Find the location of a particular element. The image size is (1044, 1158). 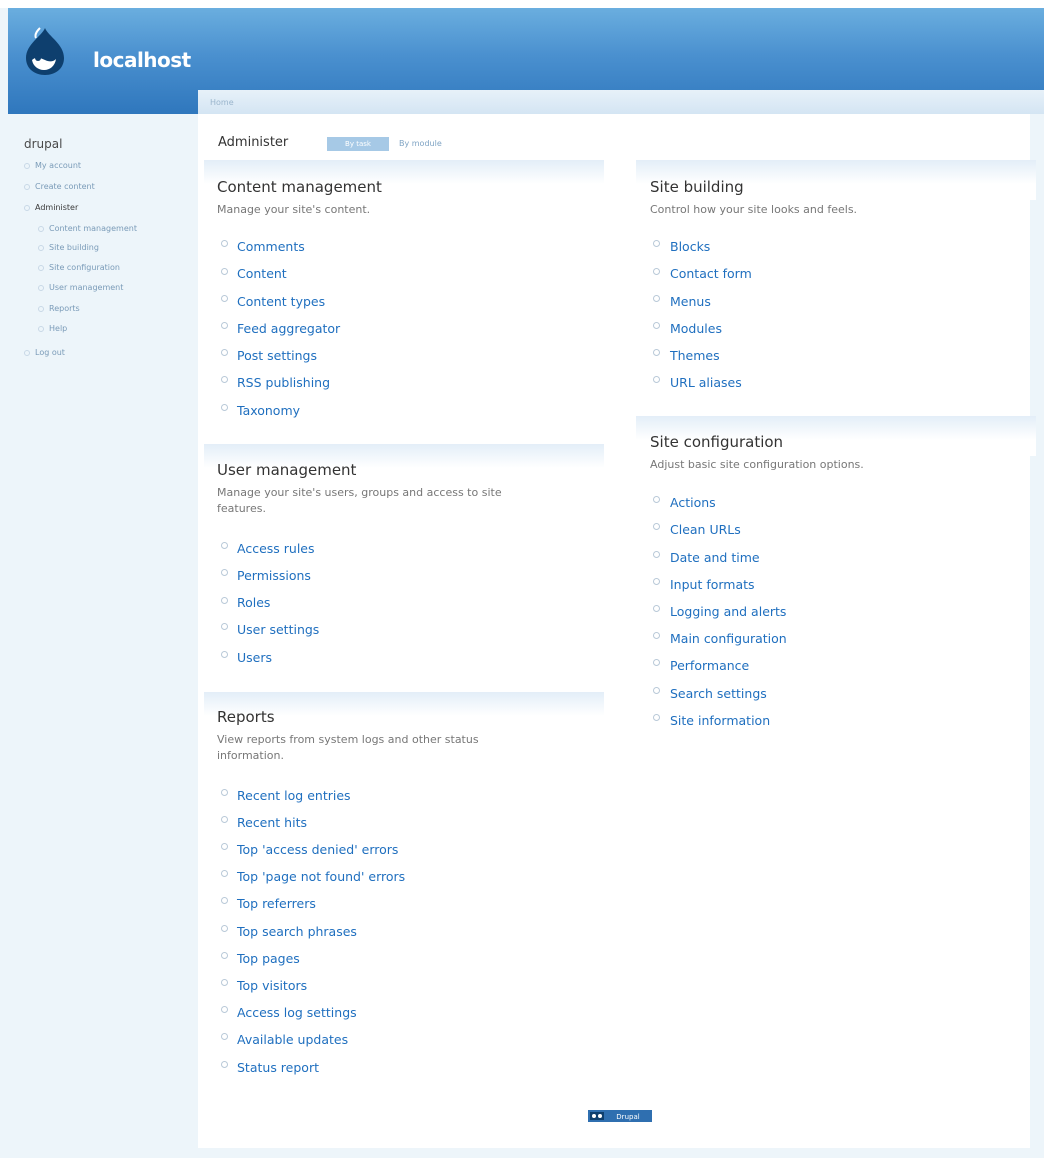

link-status-report: Status report is located at coordinates (278, 1067).